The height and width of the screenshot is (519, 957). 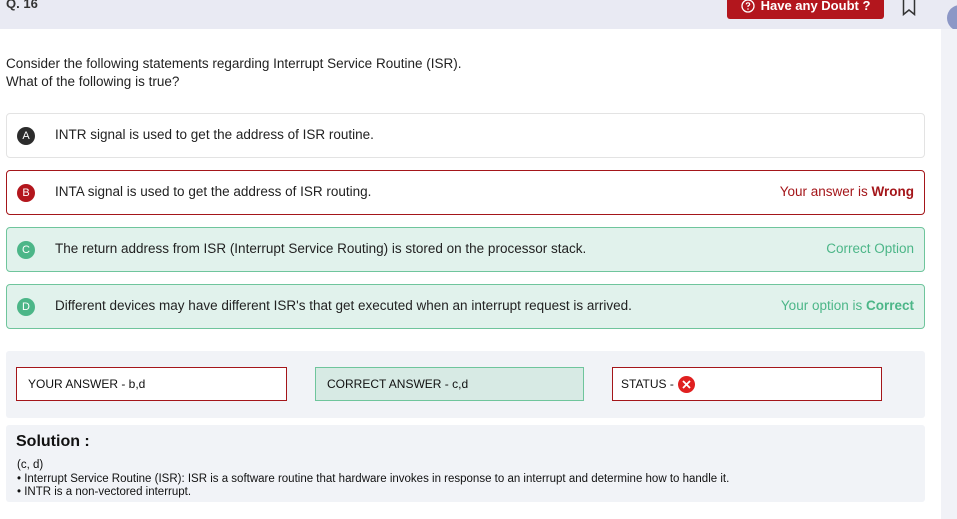 What do you see at coordinates (30, 465) in the screenshot?
I see `solution-line: (c, d)` at bounding box center [30, 465].